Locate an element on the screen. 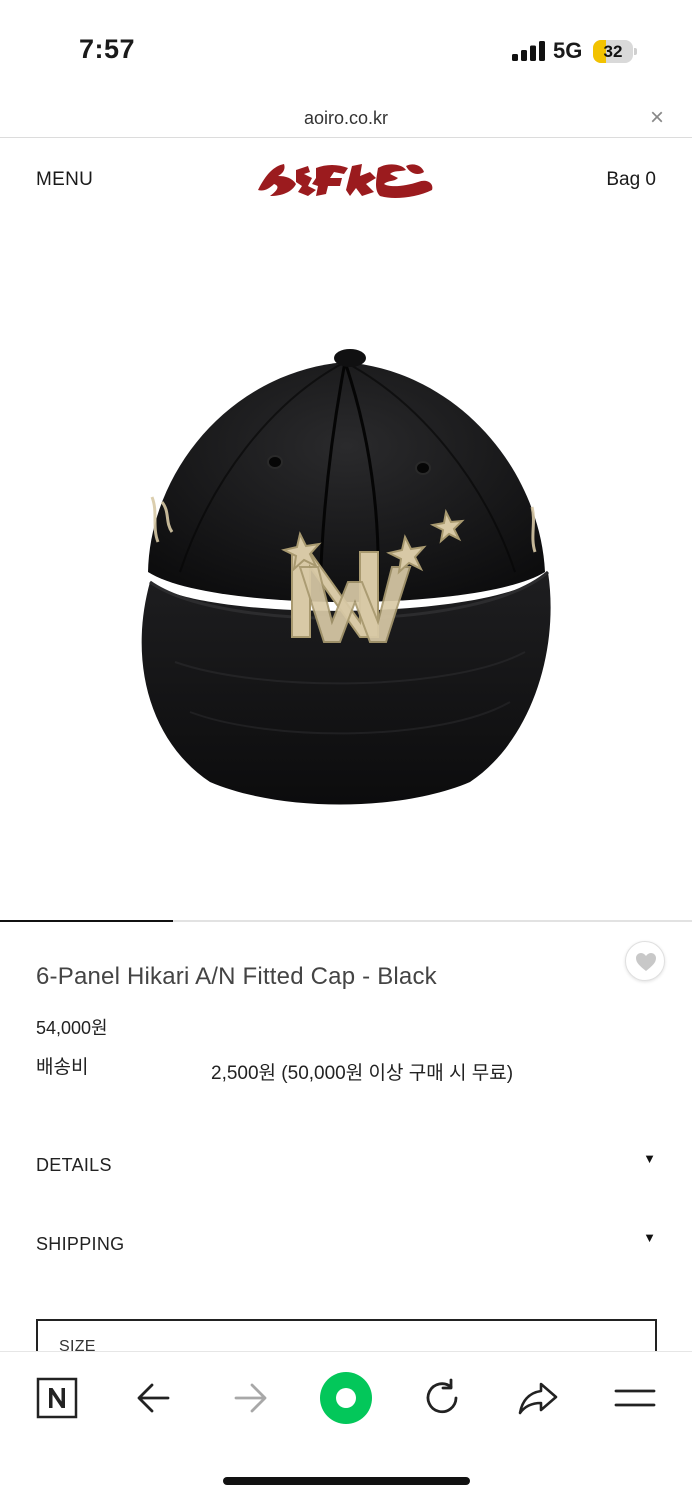 The image size is (692, 1500). reload-icon is located at coordinates (442, 1398).